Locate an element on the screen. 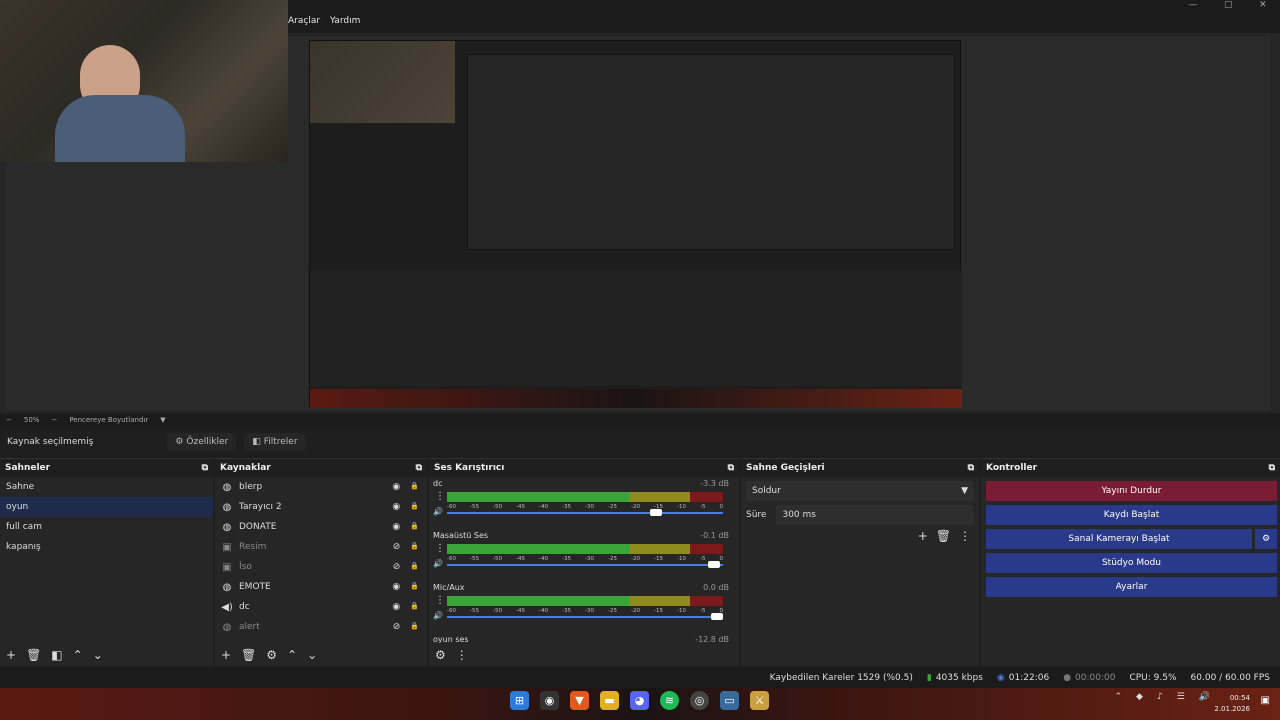  chevron-down-icon: ▼ is located at coordinates (162, 420).